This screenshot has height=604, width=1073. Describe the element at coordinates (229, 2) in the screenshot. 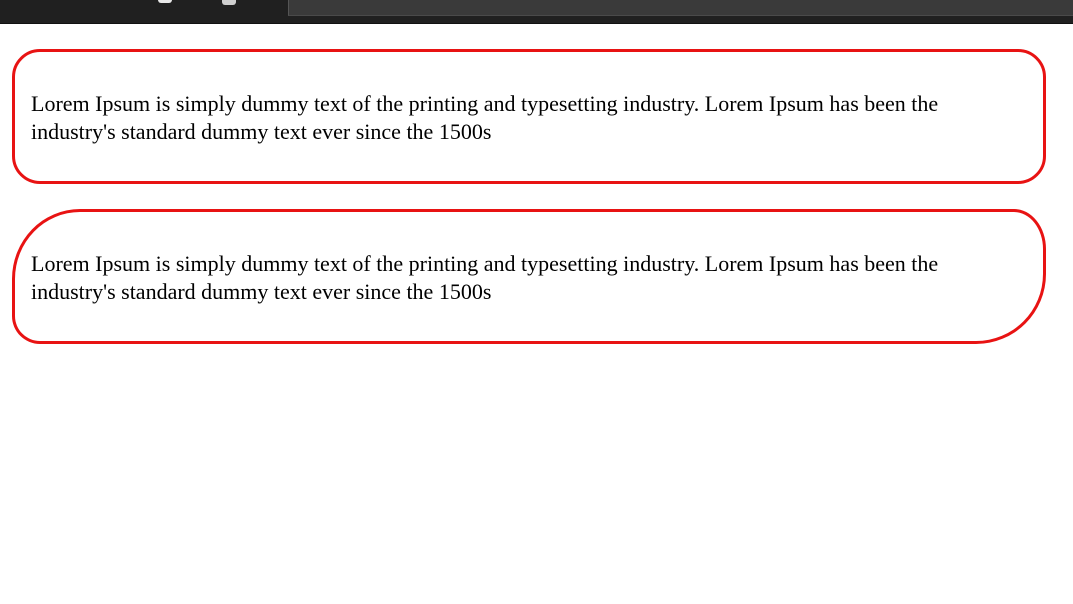

I see `extensions-icon` at that location.